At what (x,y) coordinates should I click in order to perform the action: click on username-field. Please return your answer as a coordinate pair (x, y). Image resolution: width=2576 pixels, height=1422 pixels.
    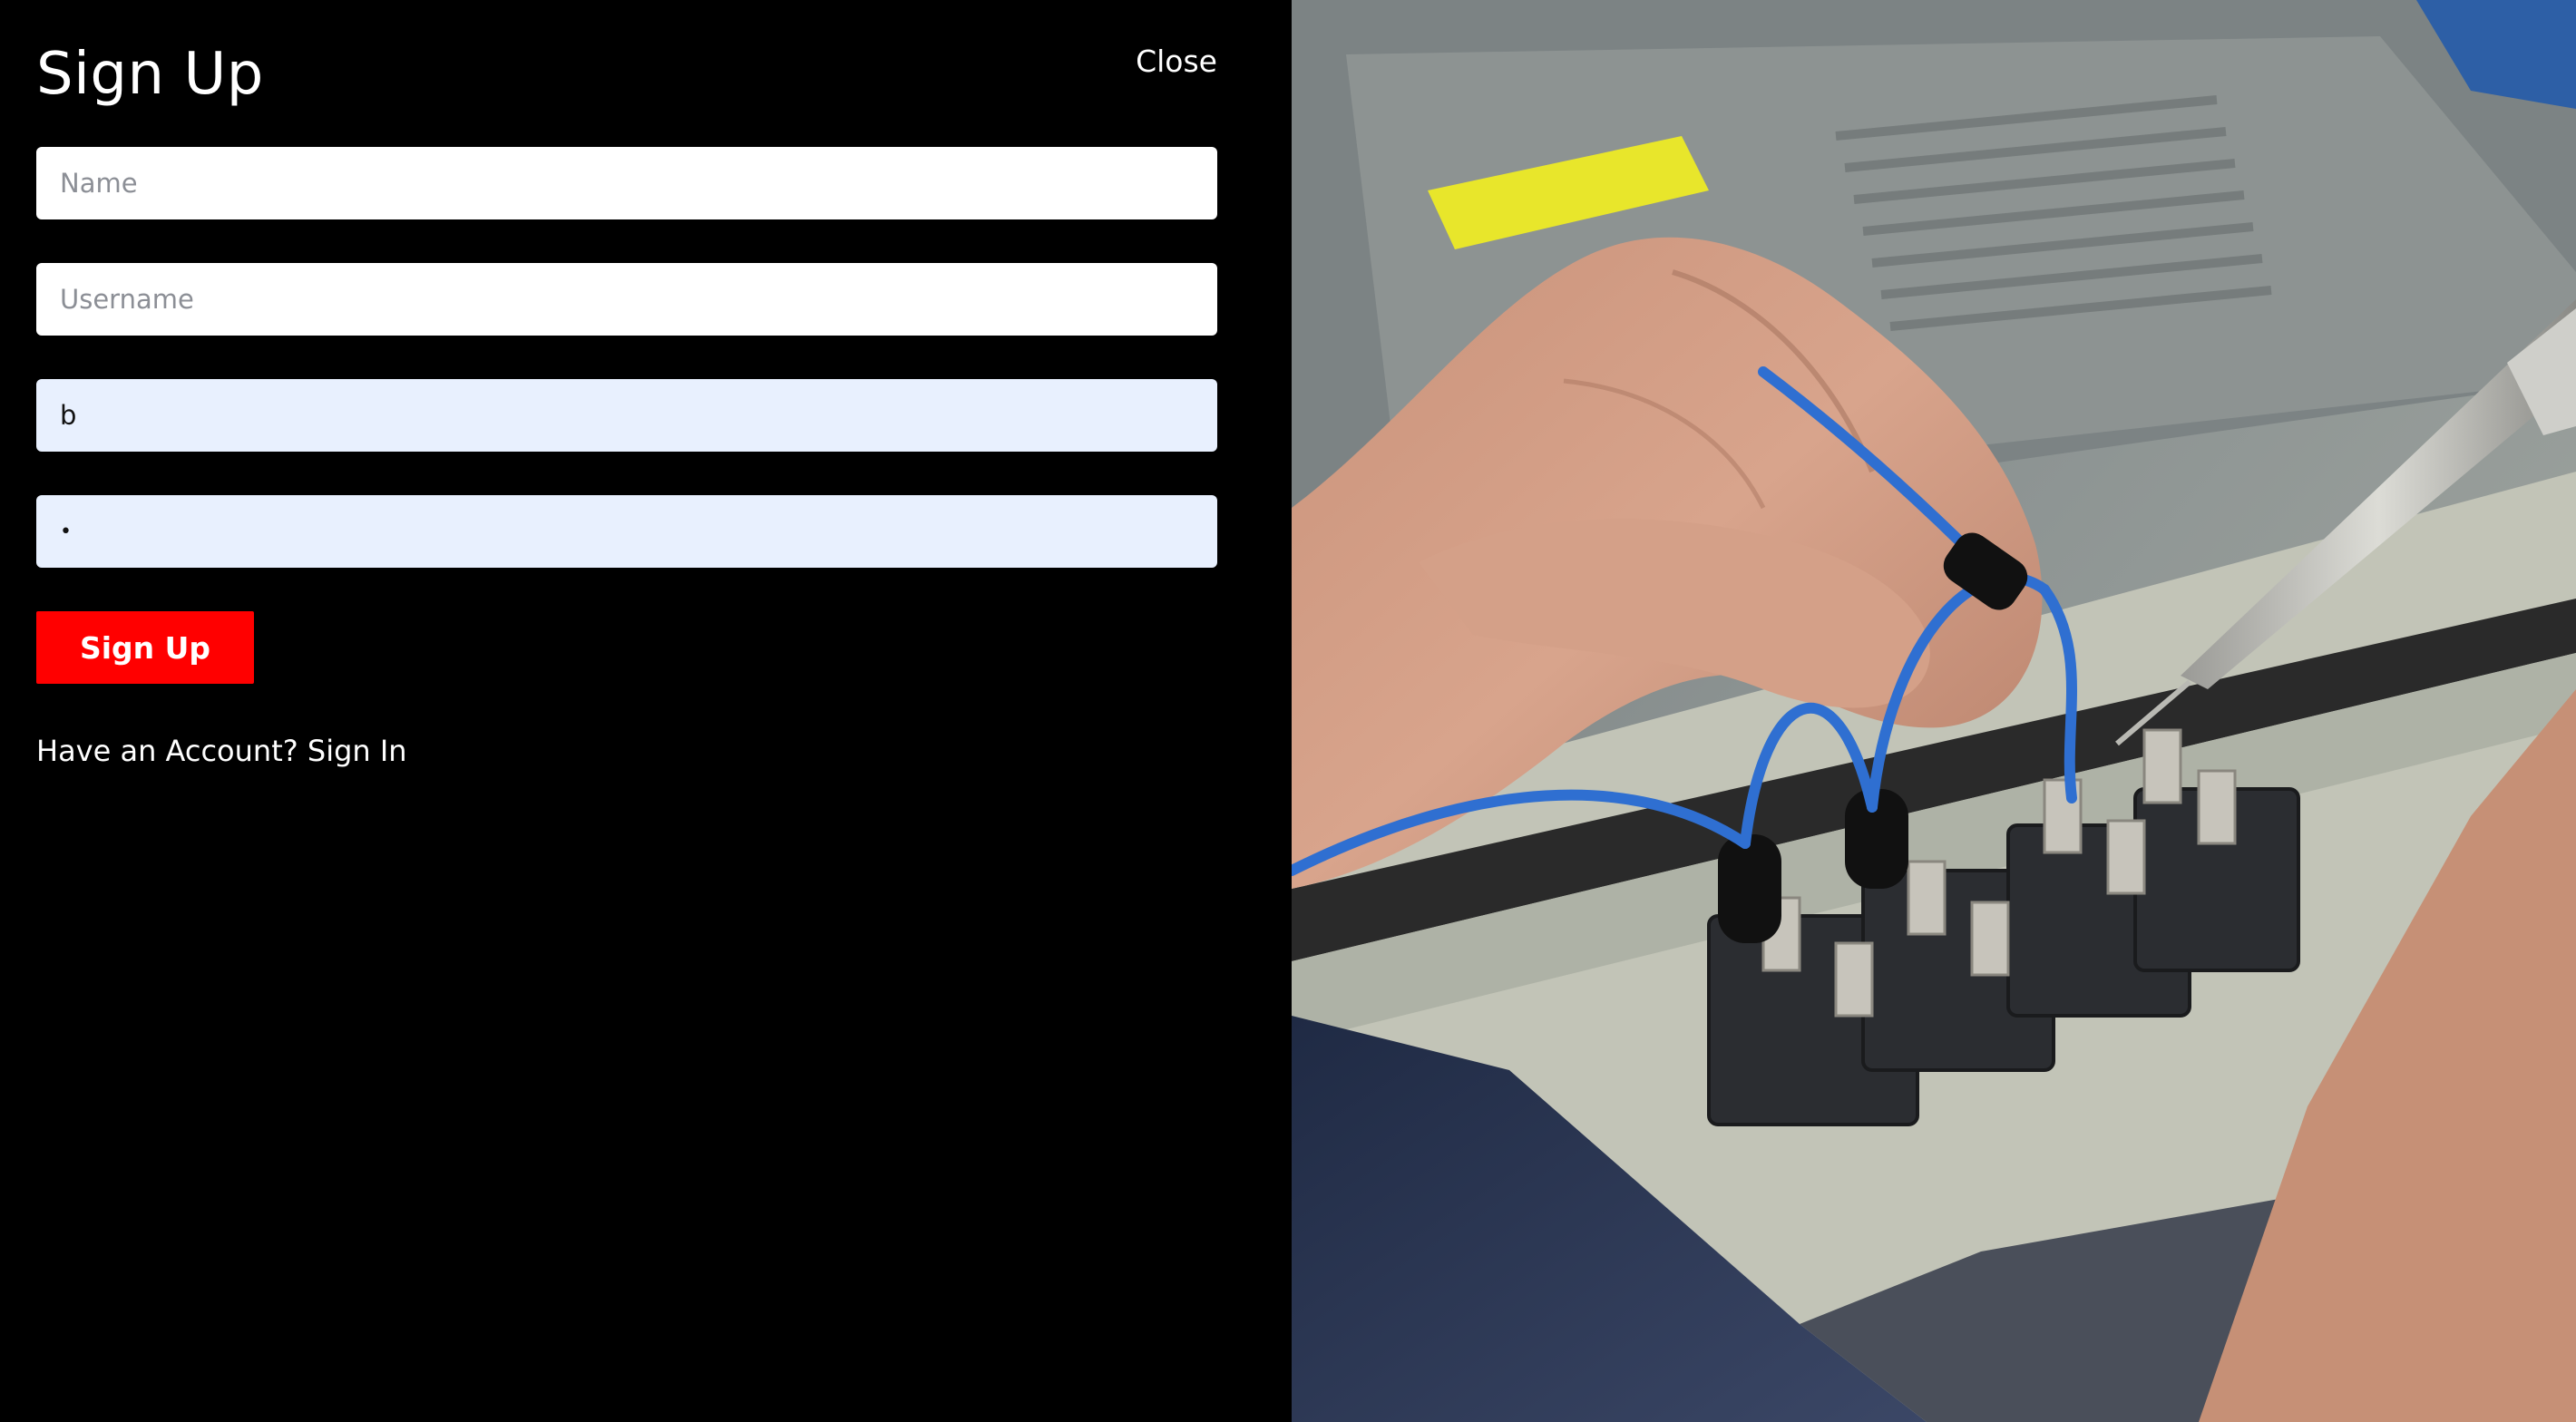
    Looking at the image, I should click on (626, 299).